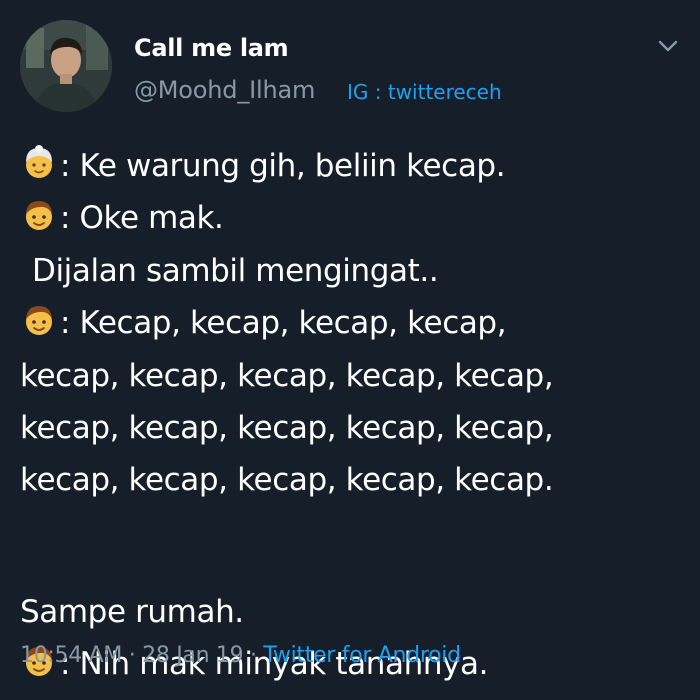 The height and width of the screenshot is (700, 700). Describe the element at coordinates (235, 270) in the screenshot. I see `tweet-line-text: Dijalan sambil mengingat..` at that location.